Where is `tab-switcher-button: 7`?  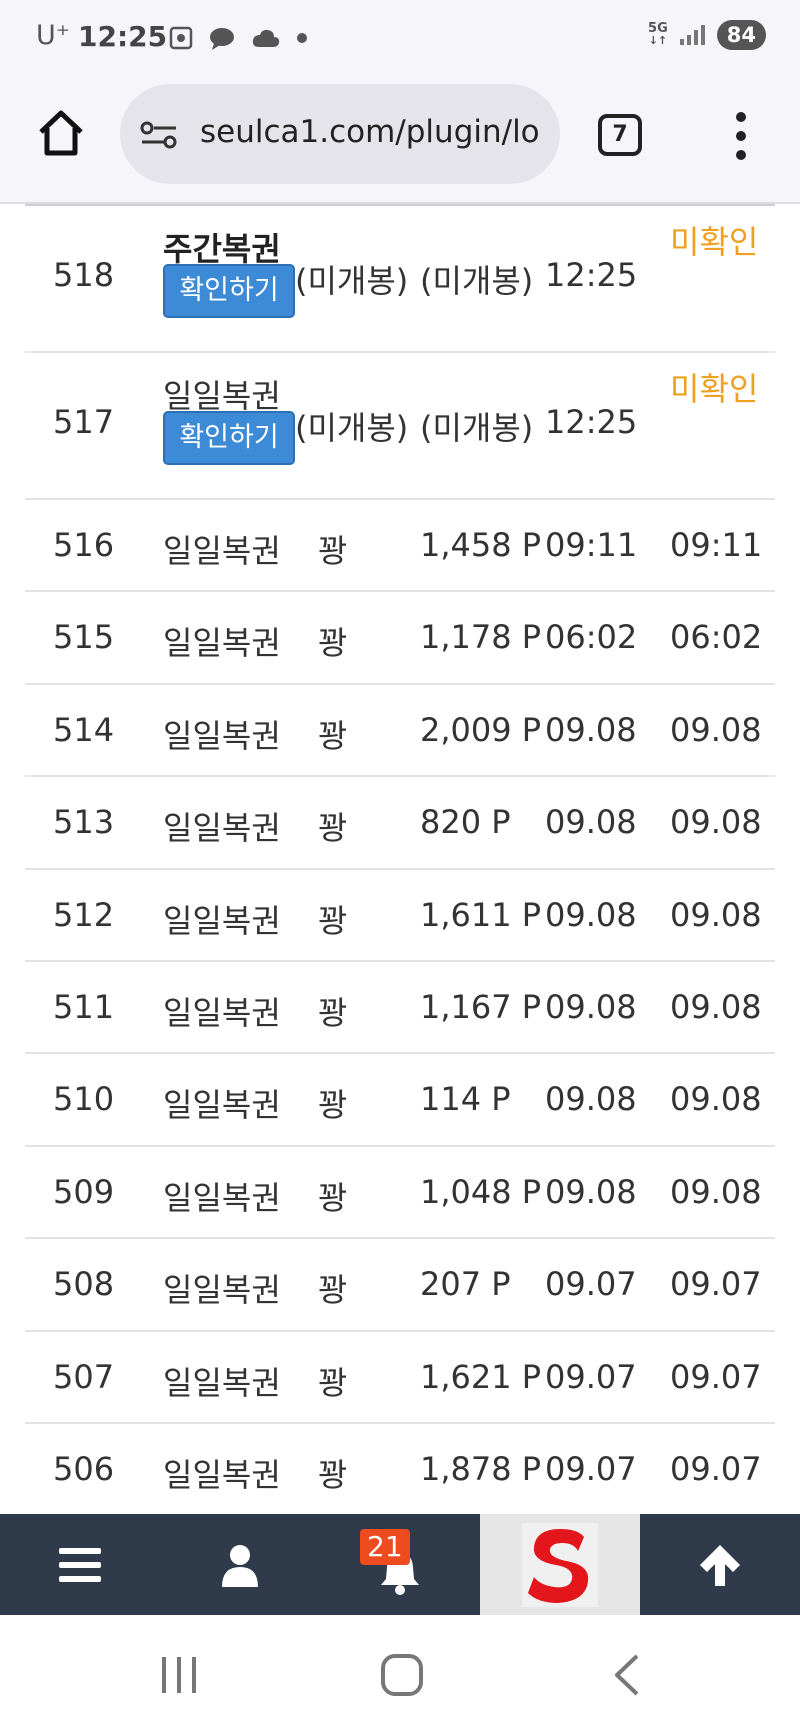 tab-switcher-button: 7 is located at coordinates (620, 135).